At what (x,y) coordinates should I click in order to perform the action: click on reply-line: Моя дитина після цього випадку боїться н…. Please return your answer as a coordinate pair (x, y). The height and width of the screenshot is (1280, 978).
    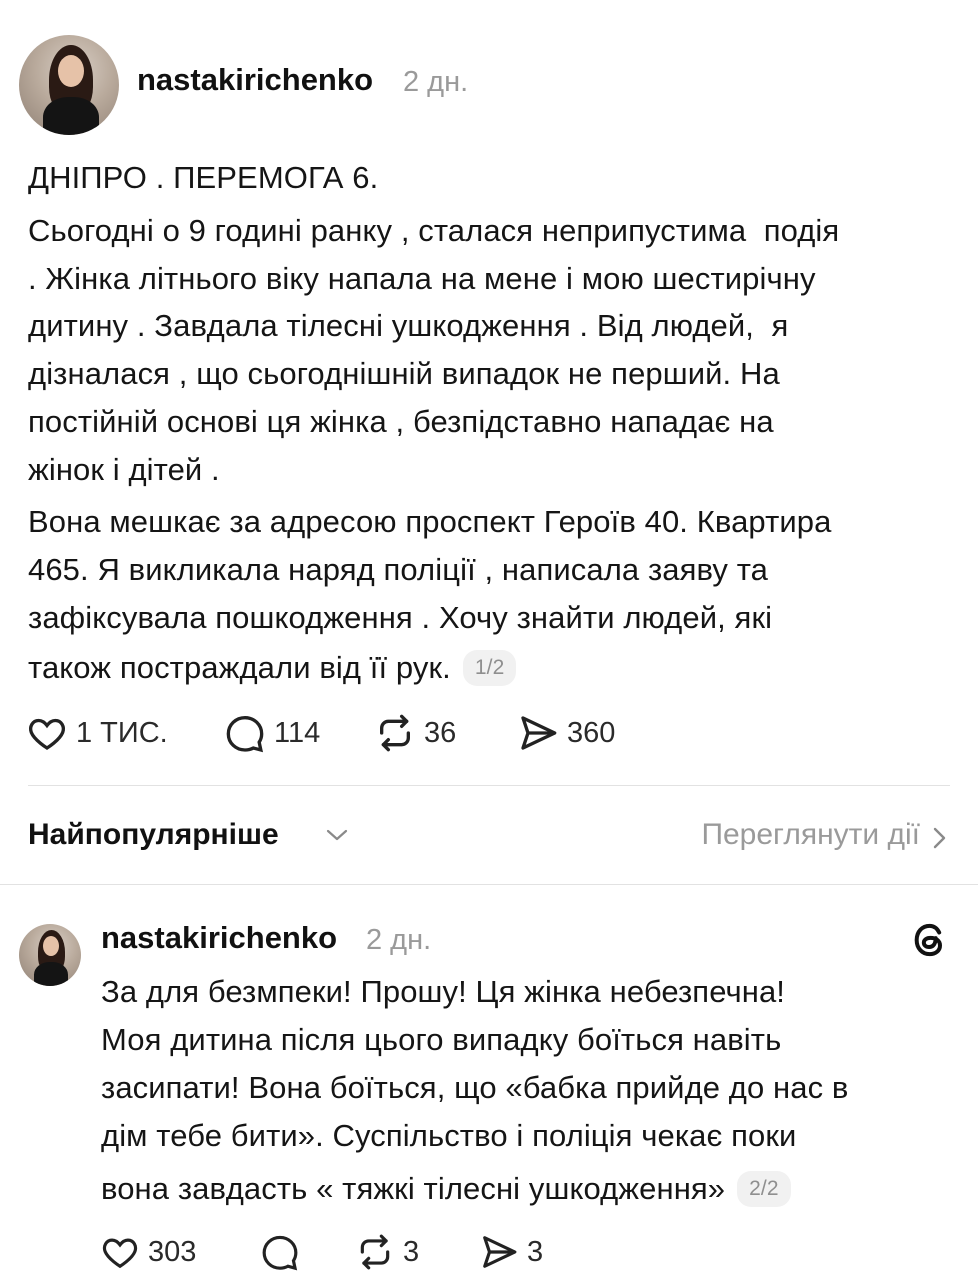
    Looking at the image, I should click on (441, 1039).